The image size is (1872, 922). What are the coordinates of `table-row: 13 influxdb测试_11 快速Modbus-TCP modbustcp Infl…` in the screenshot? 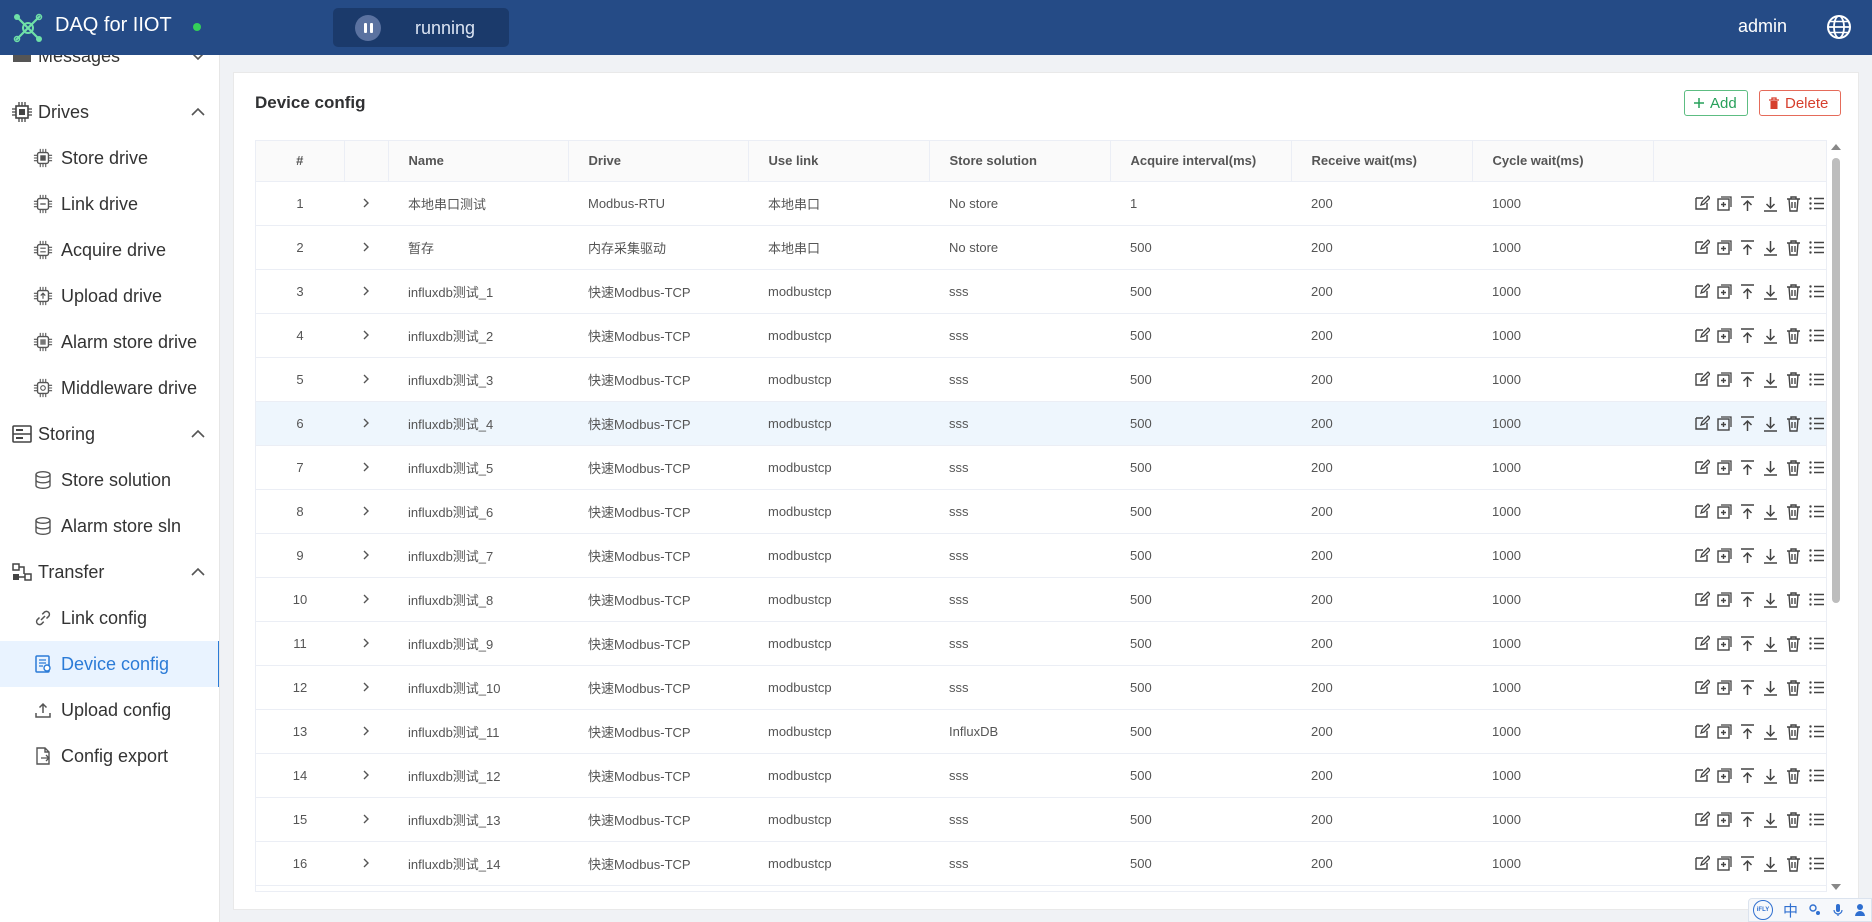 It's located at (1041, 731).